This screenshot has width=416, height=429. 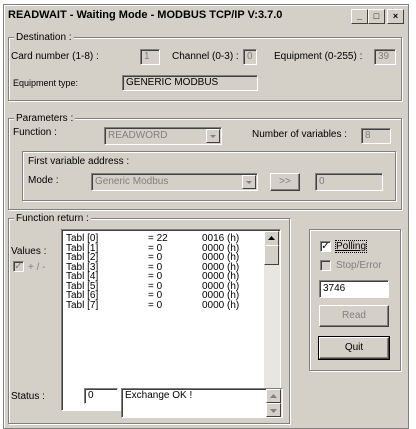 I want to click on destination-group, so click(x=205, y=69).